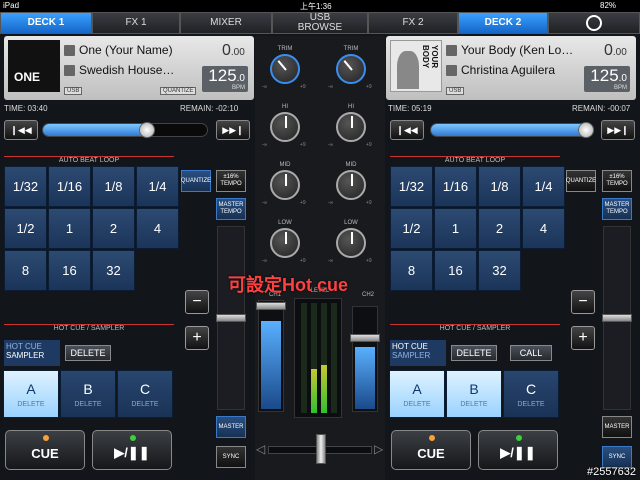  I want to click on deck2-progress-bar, so click(512, 130).